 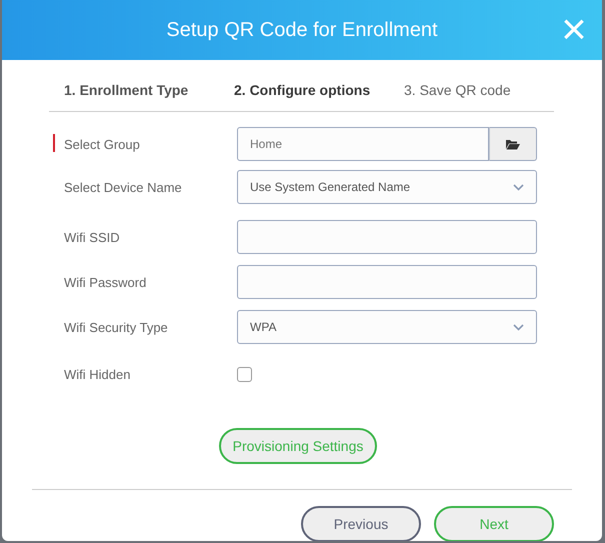 I want to click on checkbox, so click(x=244, y=374).